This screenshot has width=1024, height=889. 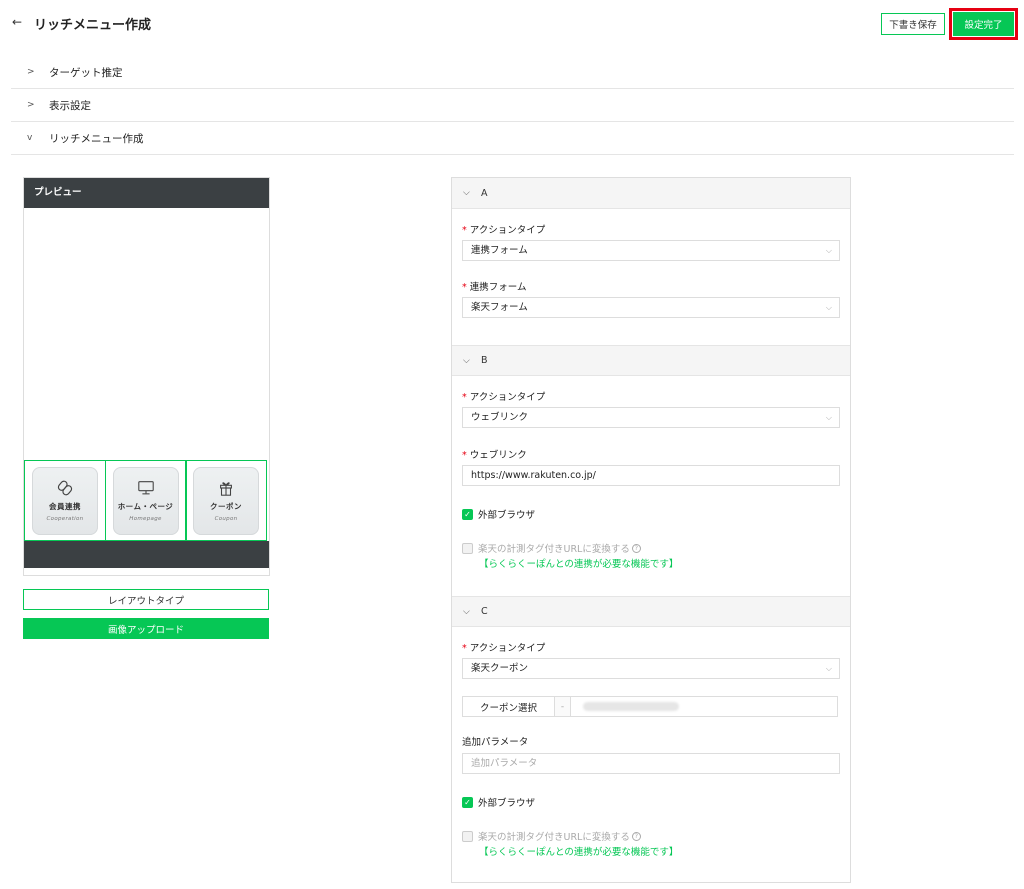 What do you see at coordinates (146, 193) in the screenshot?
I see `preview-header: プレビュー` at bounding box center [146, 193].